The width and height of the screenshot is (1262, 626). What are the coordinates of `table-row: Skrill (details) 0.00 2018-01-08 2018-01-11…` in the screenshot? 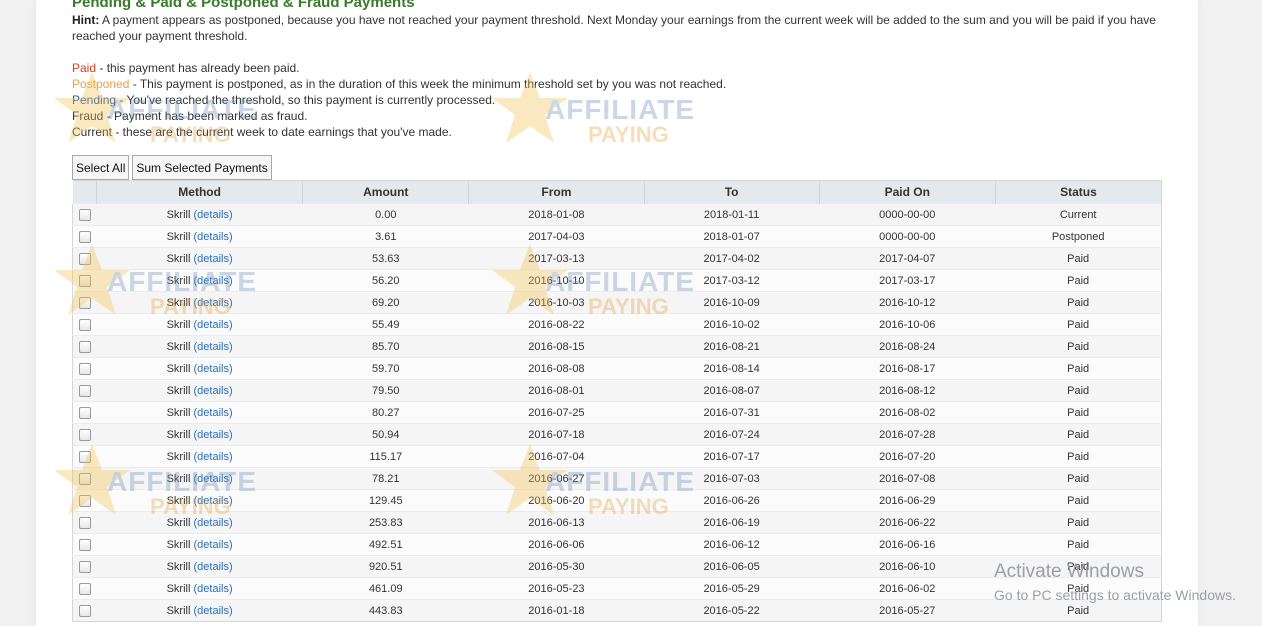 It's located at (617, 214).